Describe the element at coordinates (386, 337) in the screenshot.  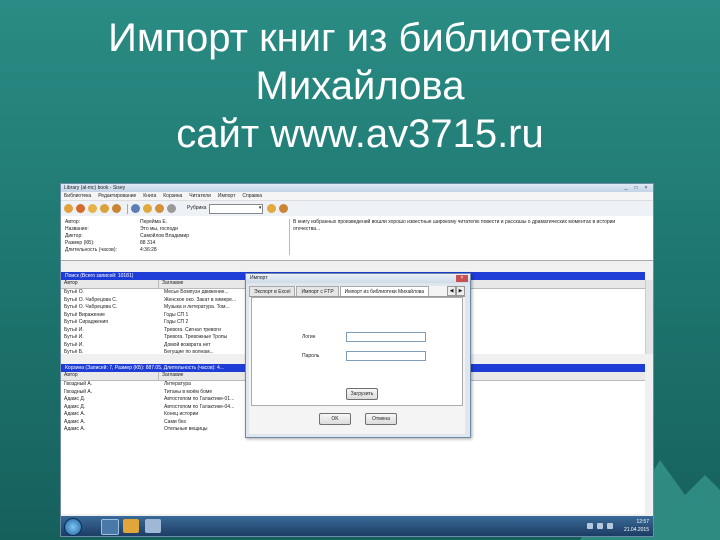
I see `login-field` at that location.